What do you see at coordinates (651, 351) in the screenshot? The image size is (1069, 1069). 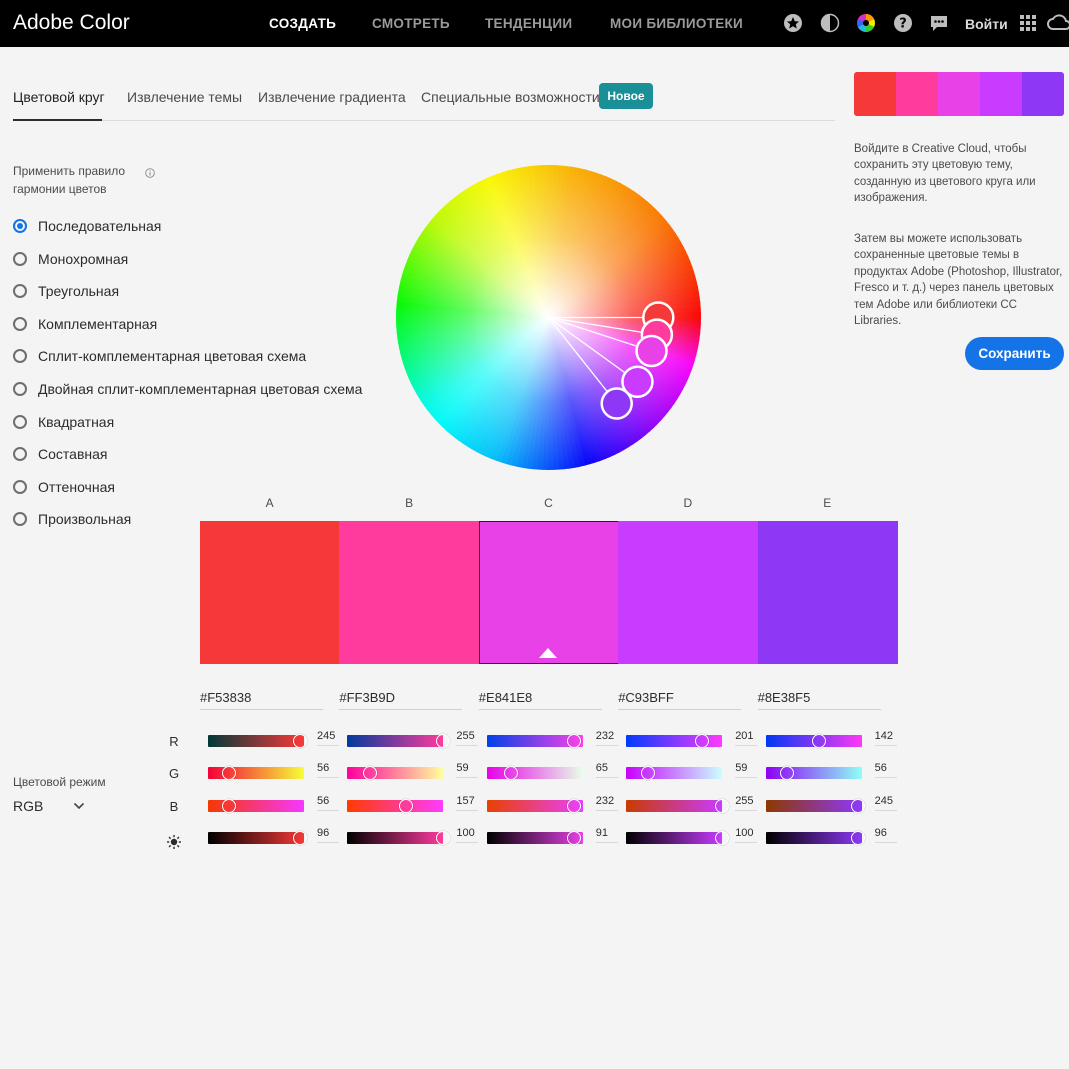 I see `wheel-handle-c` at bounding box center [651, 351].